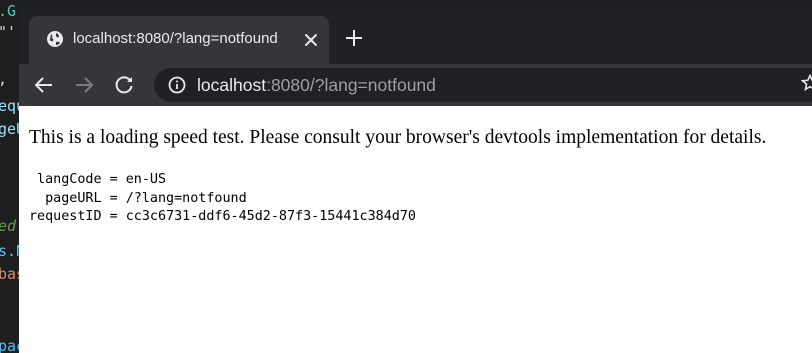 The image size is (812, 353). What do you see at coordinates (44, 85) in the screenshot?
I see `arrow-left-icon` at bounding box center [44, 85].